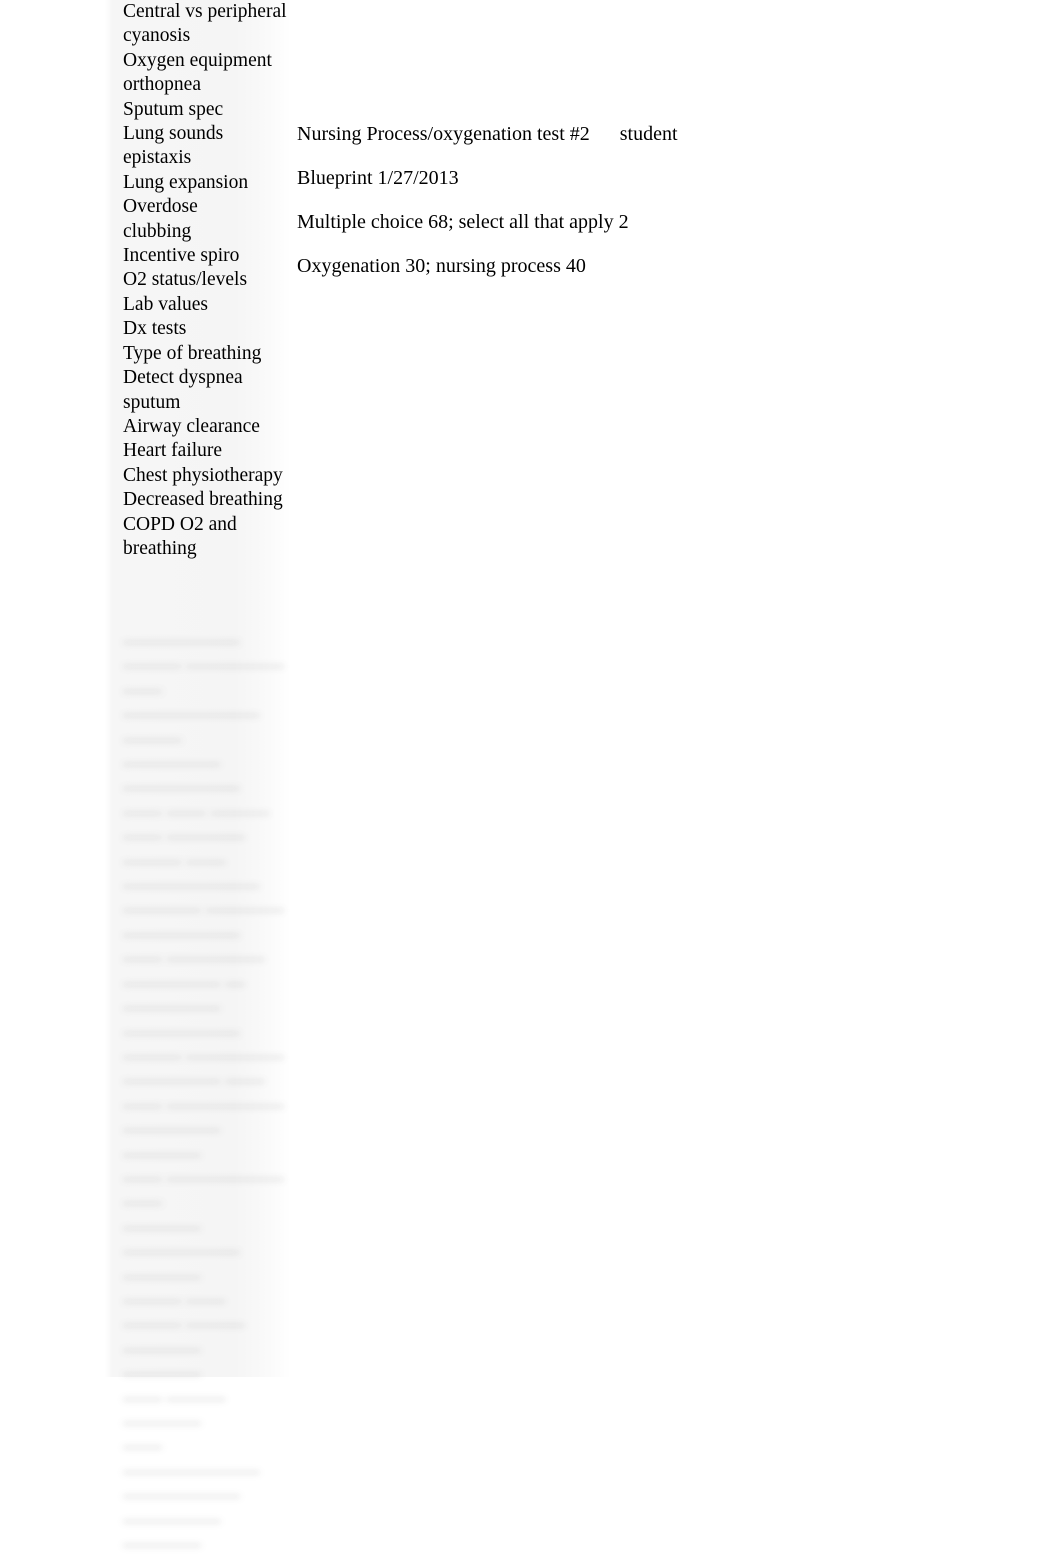 The image size is (1062, 1557). Describe the element at coordinates (194, 959) in the screenshot. I see `blurred-list-item: —— —————` at that location.